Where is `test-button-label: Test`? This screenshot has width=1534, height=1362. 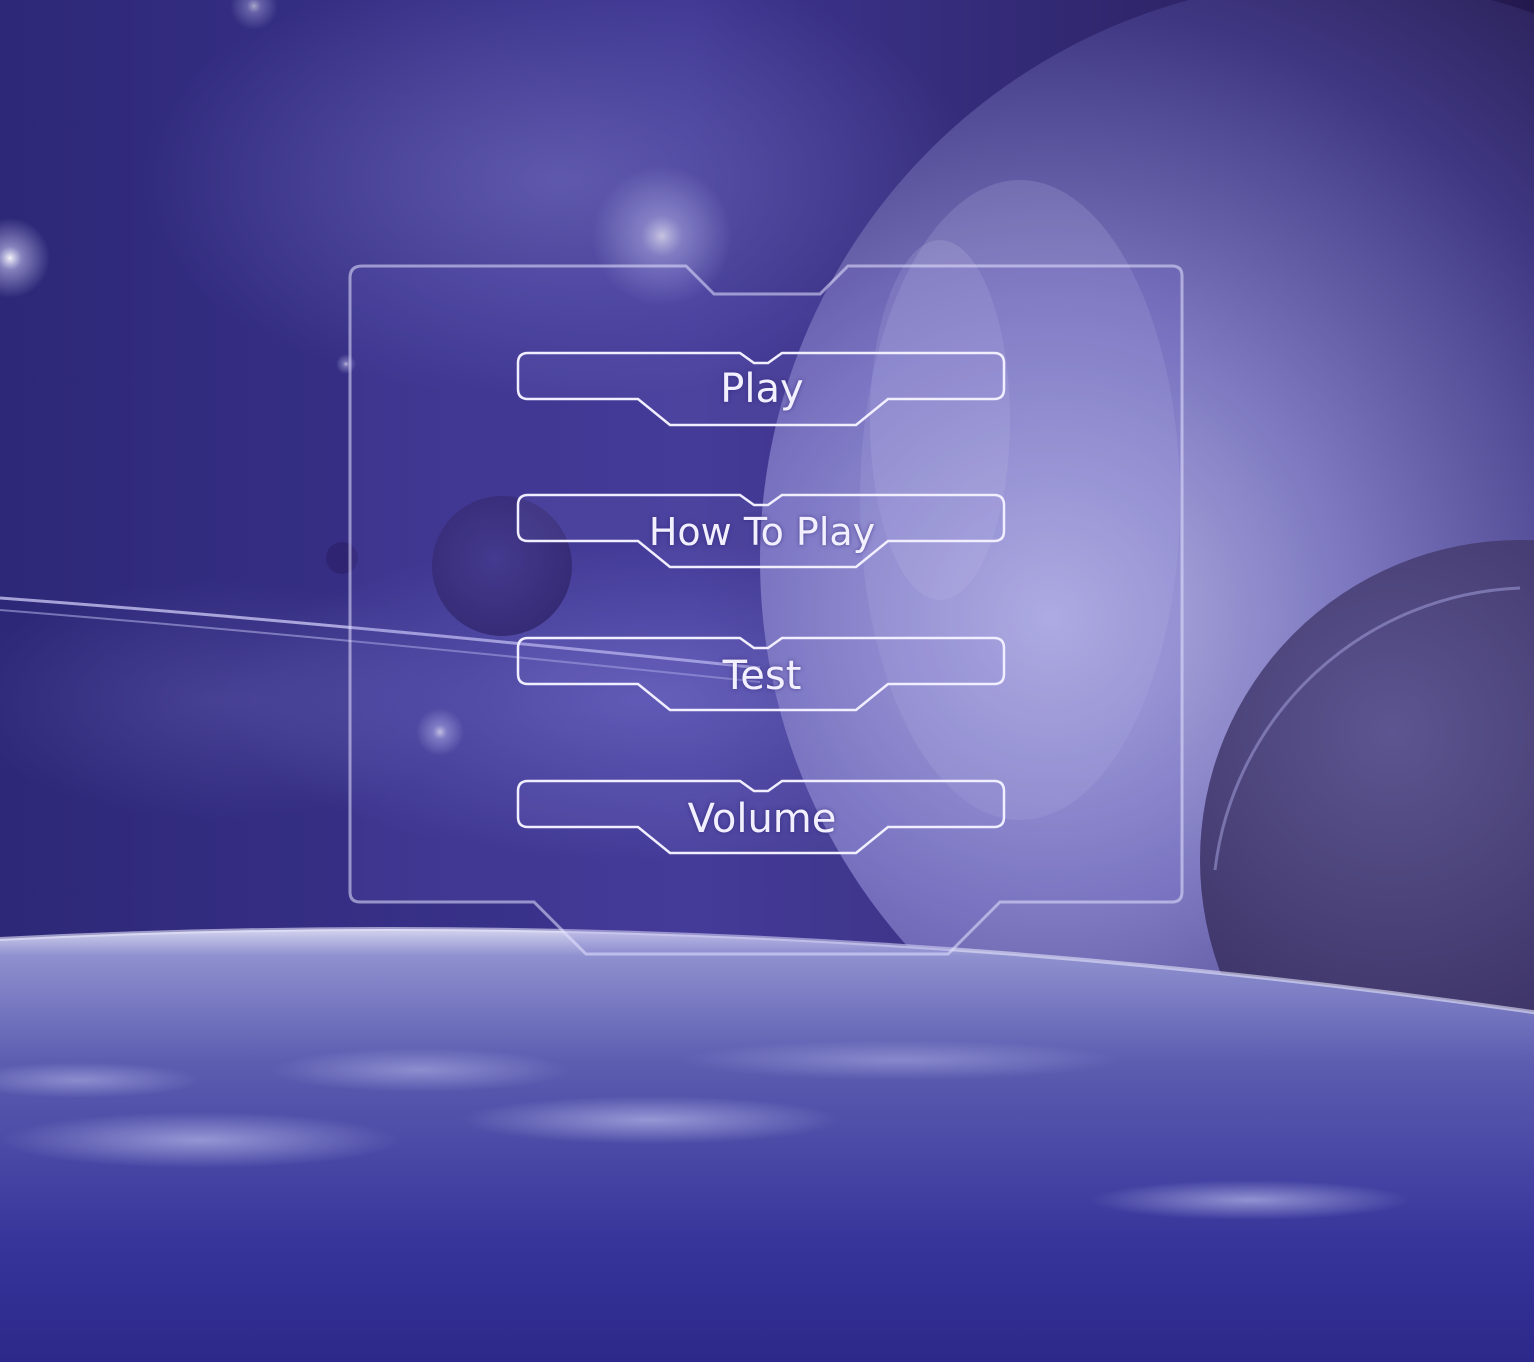
test-button-label: Test is located at coordinates (762, 676).